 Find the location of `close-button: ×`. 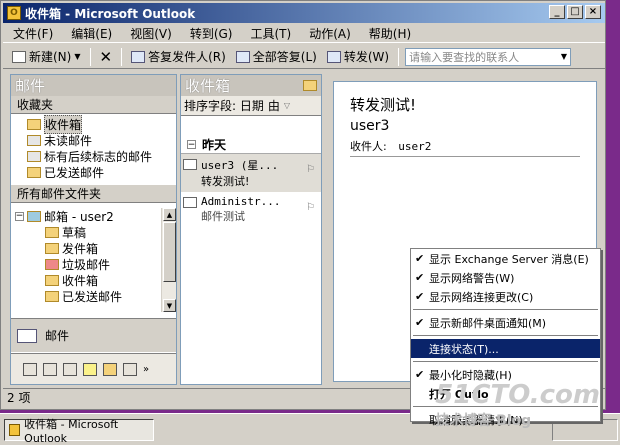

close-button: × is located at coordinates (593, 12).